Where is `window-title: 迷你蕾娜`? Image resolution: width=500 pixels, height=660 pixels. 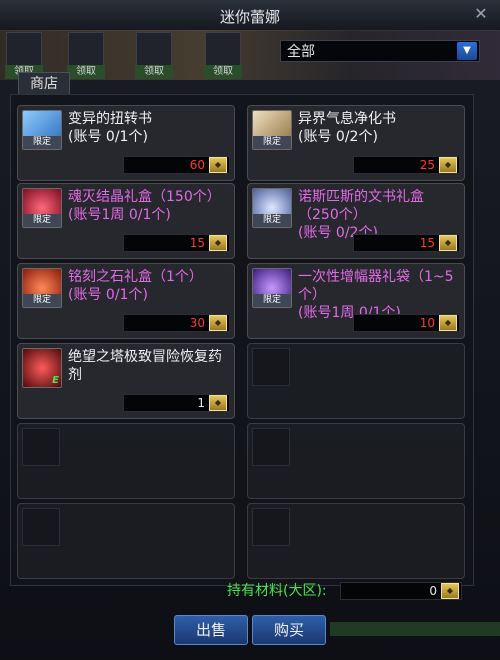 window-title: 迷你蕾娜 is located at coordinates (249, 17).